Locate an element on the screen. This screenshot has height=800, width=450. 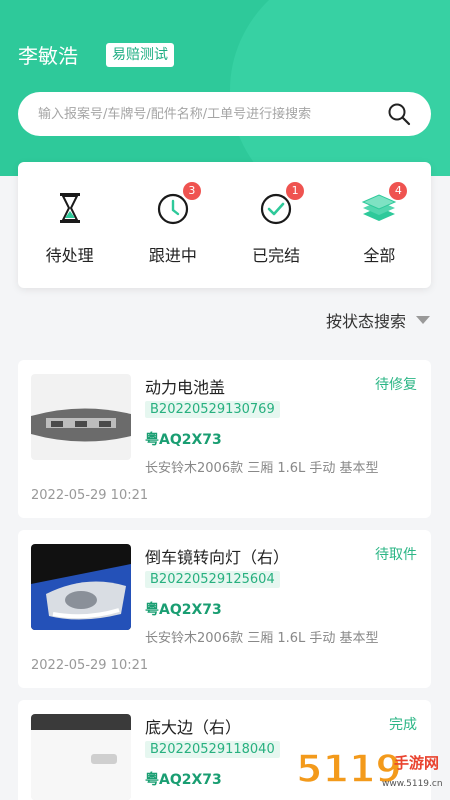
status-all: 4 全部 is located at coordinates (379, 225).